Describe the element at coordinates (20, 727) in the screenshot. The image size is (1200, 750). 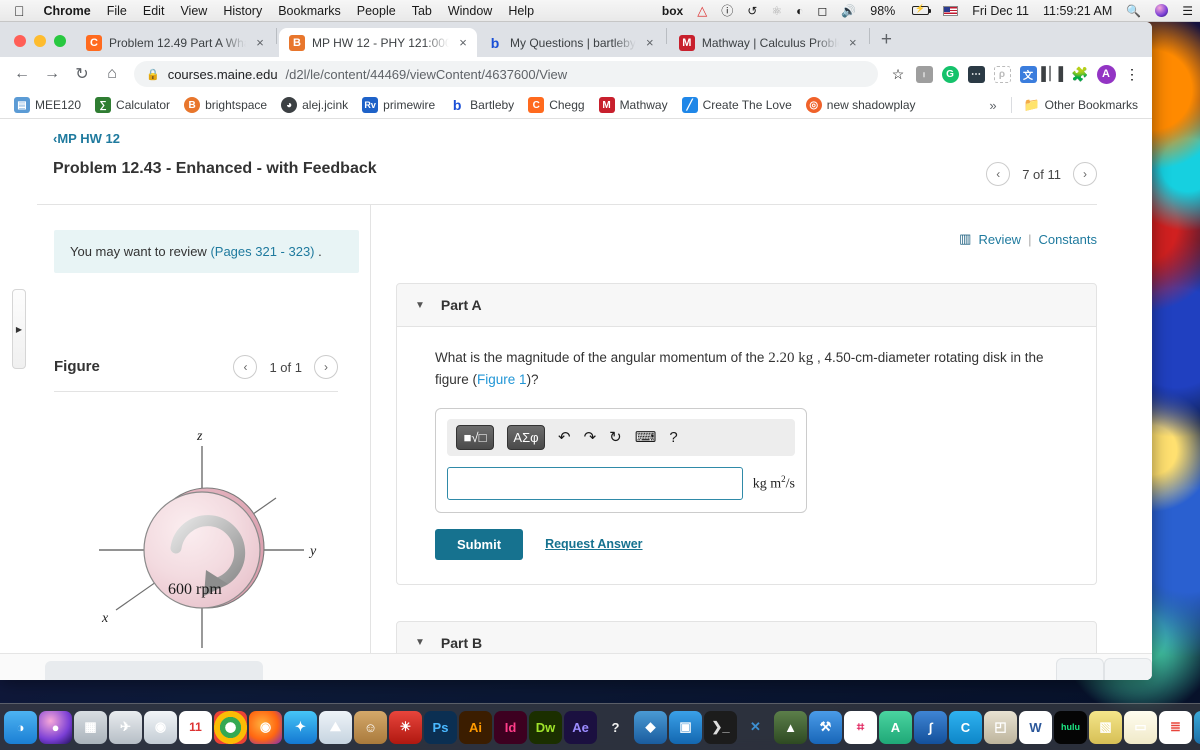
I see `dock-icon-finder: ◑` at that location.